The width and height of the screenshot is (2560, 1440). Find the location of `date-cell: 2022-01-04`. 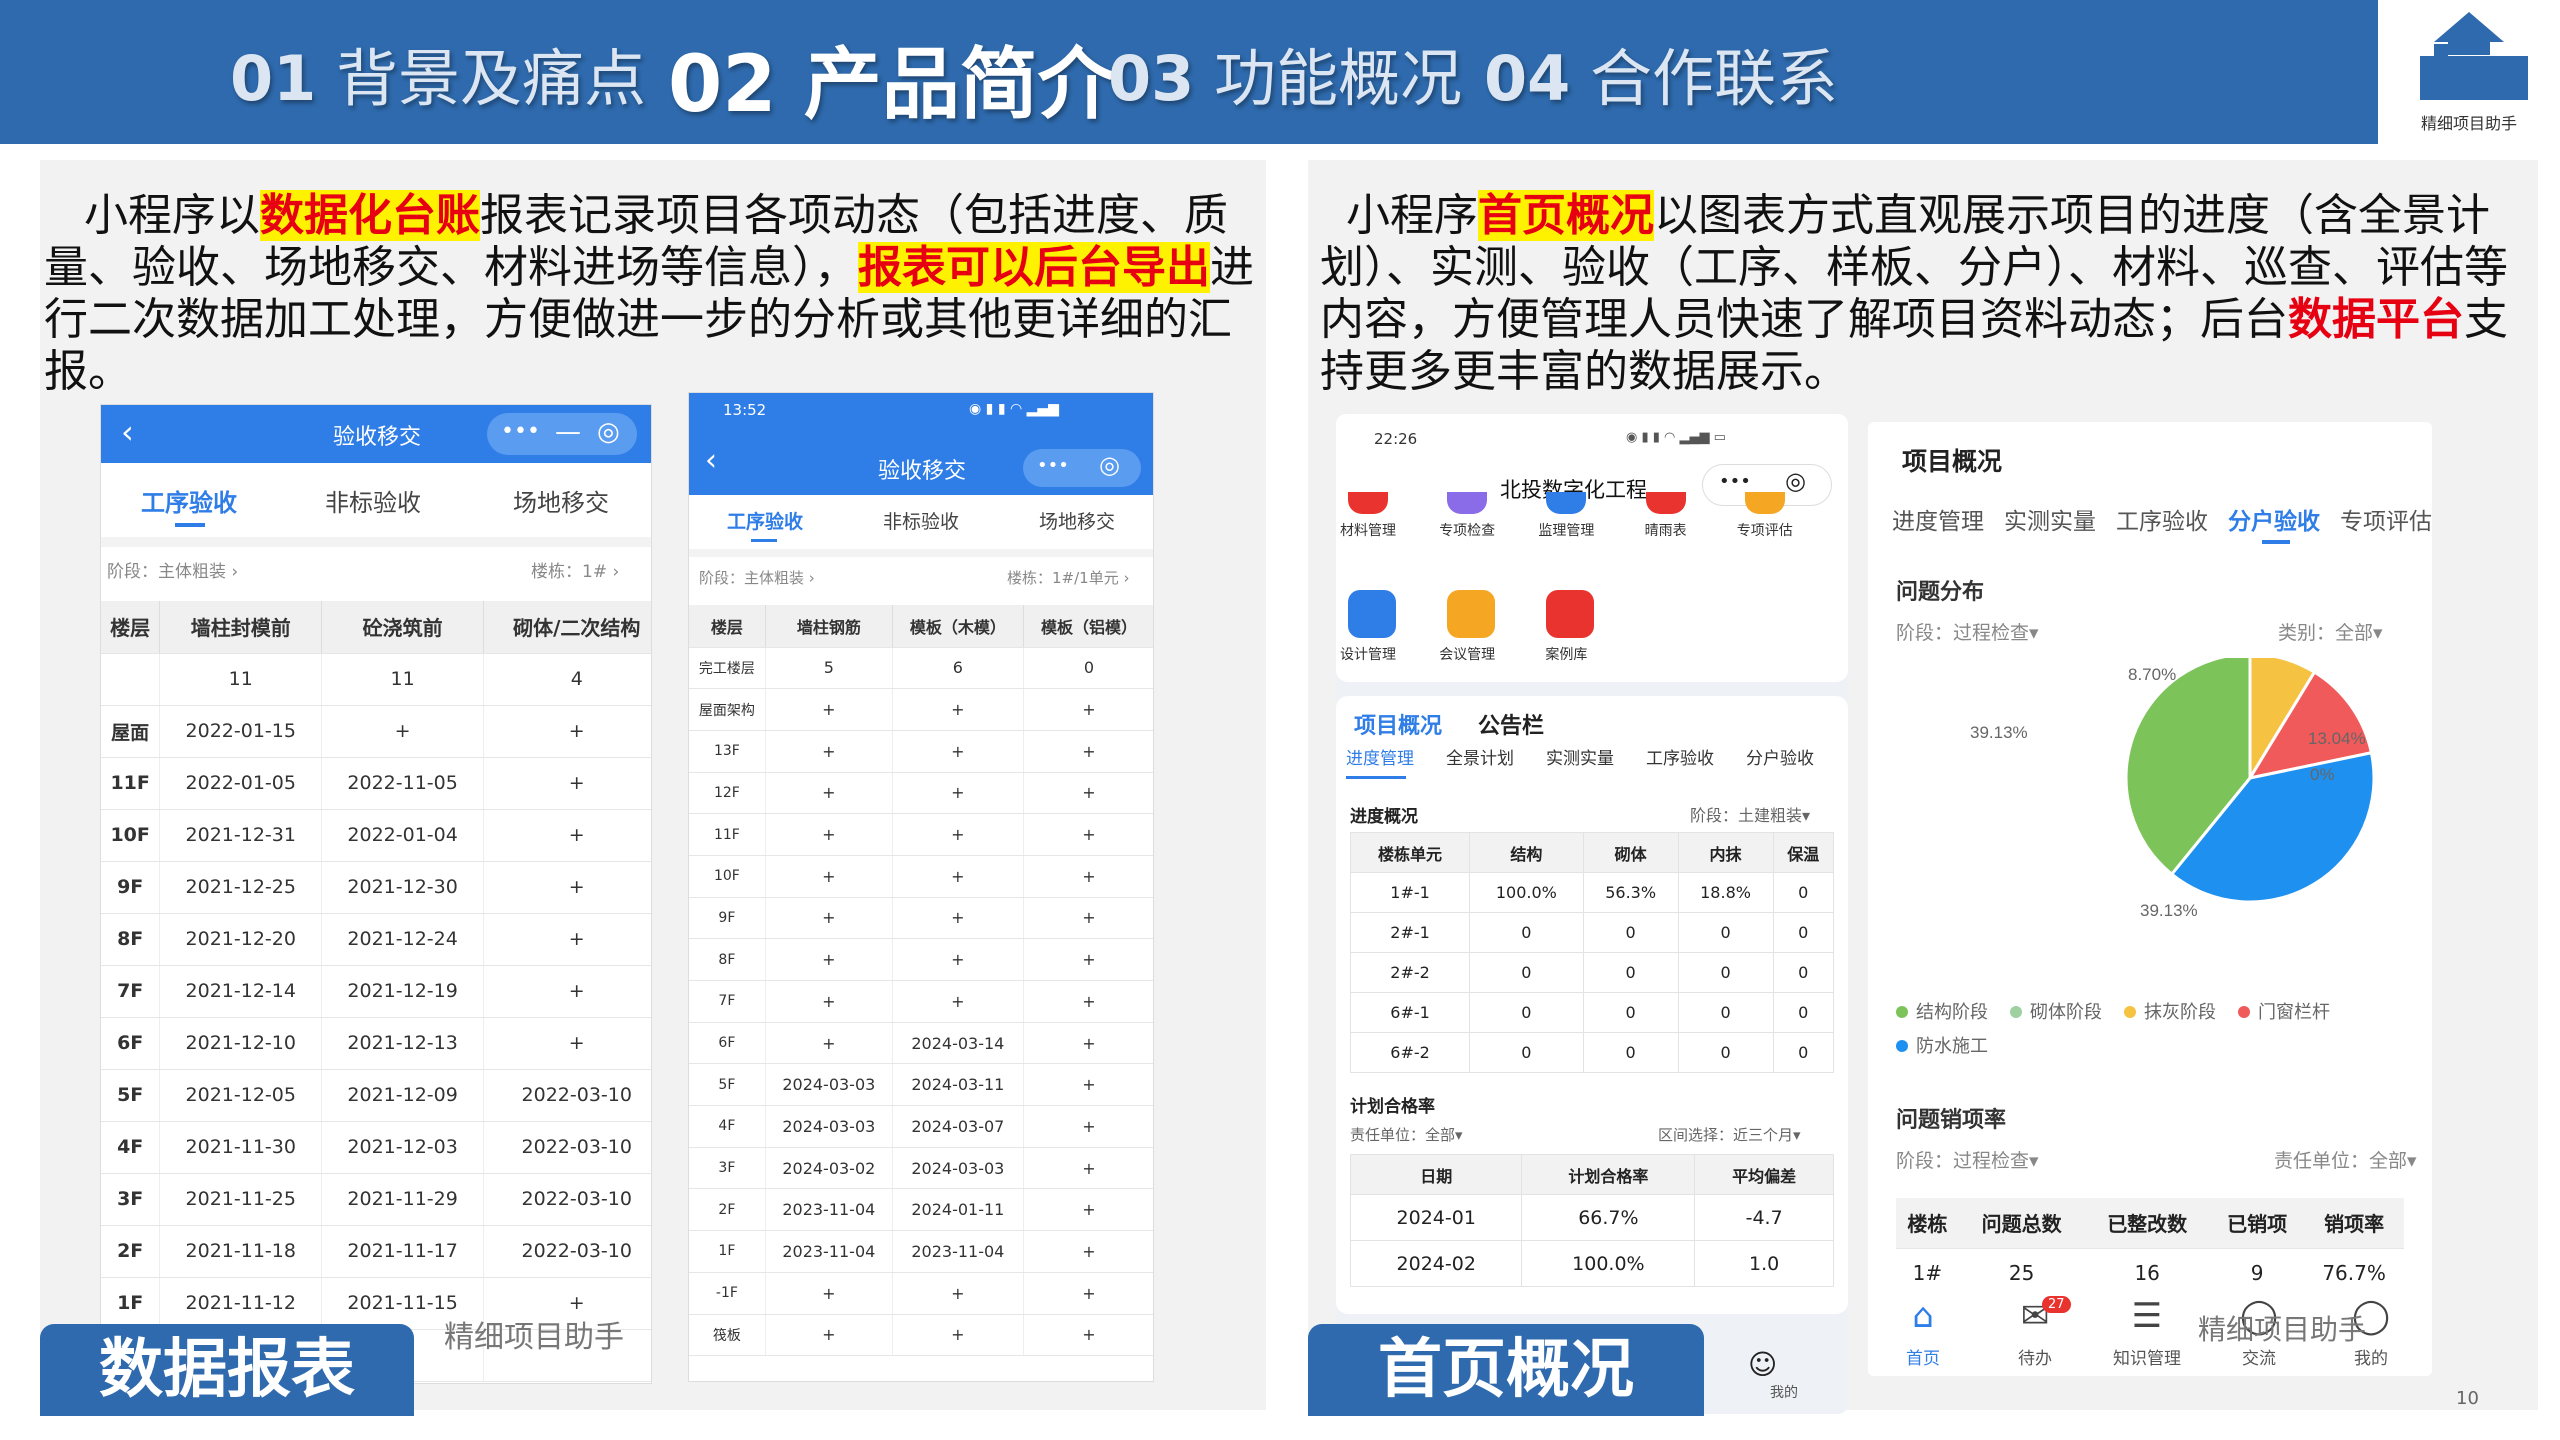

date-cell: 2022-01-04 is located at coordinates (403, 835).